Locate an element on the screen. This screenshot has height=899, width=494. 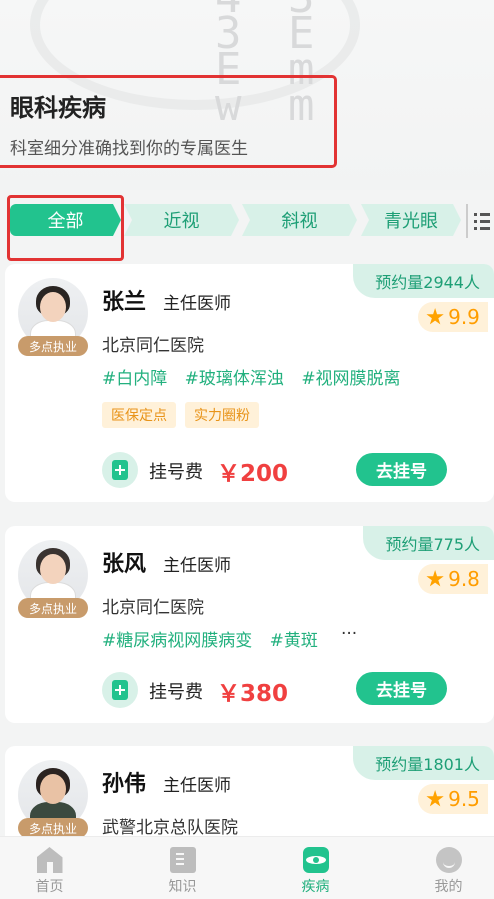
fee-price: ￥200 is located at coordinates (253, 474).